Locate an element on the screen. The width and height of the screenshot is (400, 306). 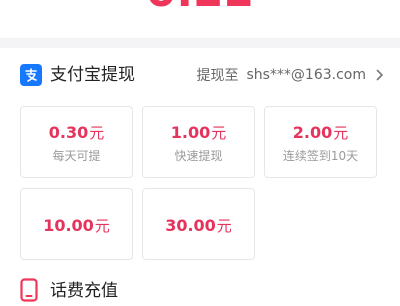
option-description: 连续签到10天 is located at coordinates (320, 156).